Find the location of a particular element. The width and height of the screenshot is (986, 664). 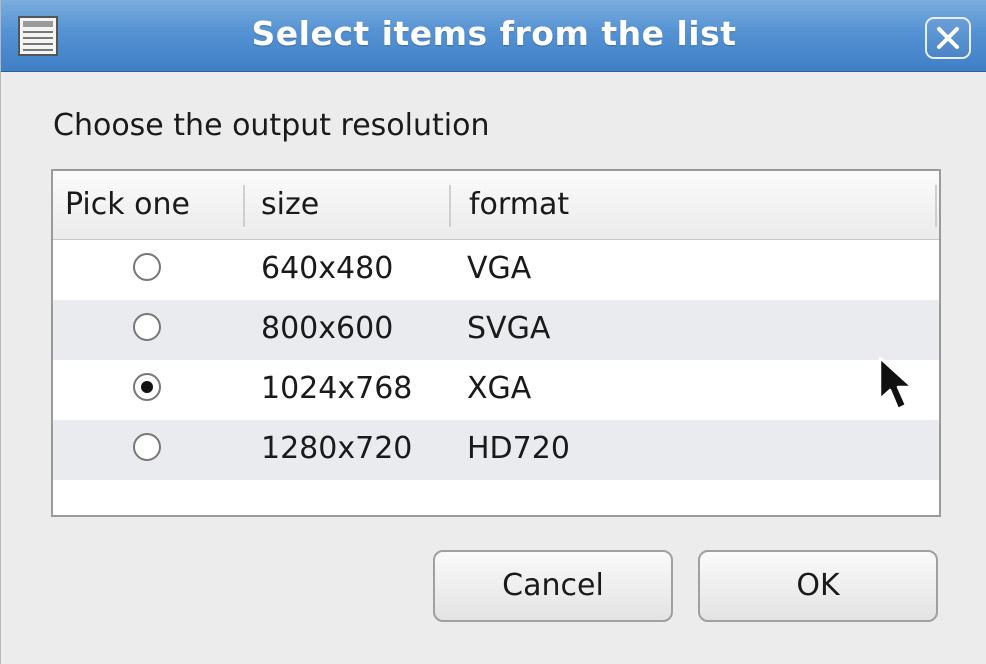

list-row: 800x600 SVGA is located at coordinates (496, 330).